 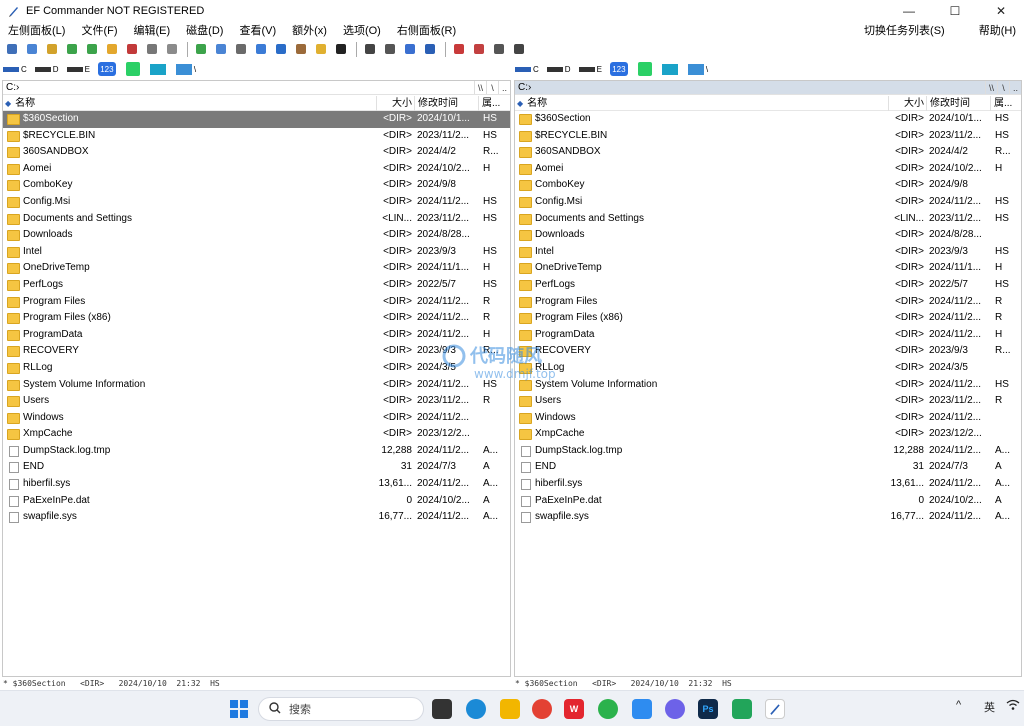 I want to click on right-drive--button: \, so click(x=697, y=69).